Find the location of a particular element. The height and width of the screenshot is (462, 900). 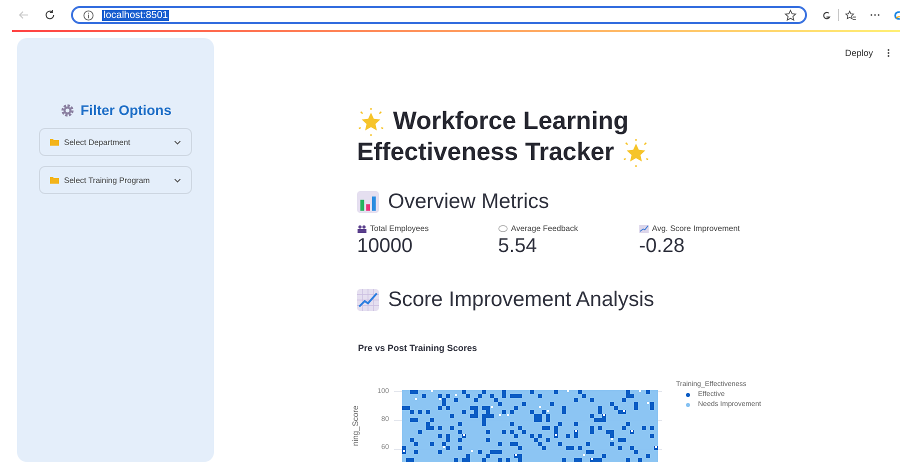

chart-title: Pre vs Post Training Scores is located at coordinates (418, 348).